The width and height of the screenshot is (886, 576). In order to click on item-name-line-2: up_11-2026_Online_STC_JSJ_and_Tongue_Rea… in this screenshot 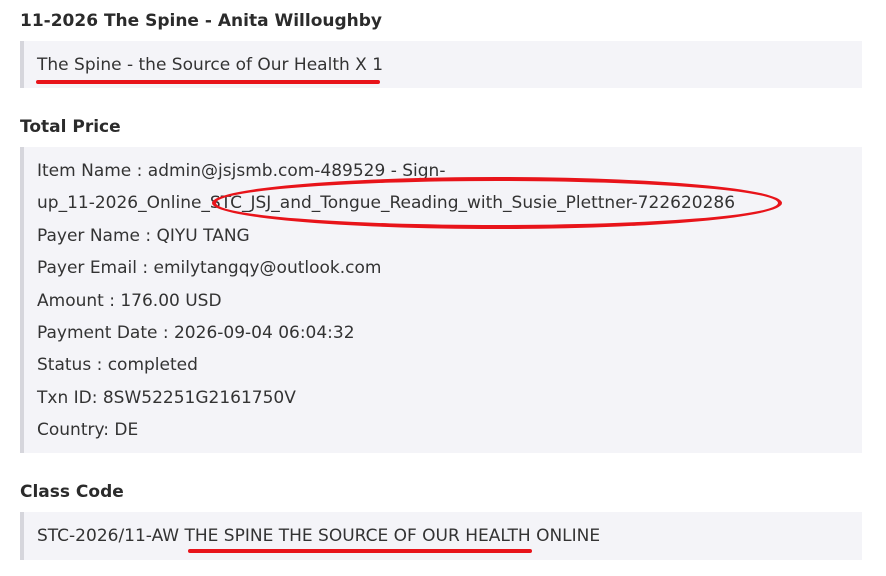, I will do `click(386, 203)`.